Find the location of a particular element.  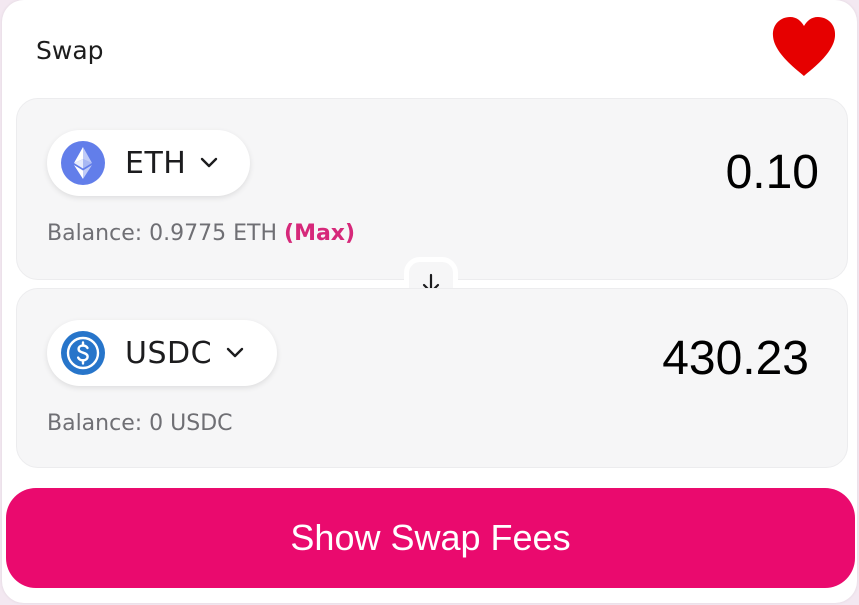

page-title: Swap is located at coordinates (70, 50).